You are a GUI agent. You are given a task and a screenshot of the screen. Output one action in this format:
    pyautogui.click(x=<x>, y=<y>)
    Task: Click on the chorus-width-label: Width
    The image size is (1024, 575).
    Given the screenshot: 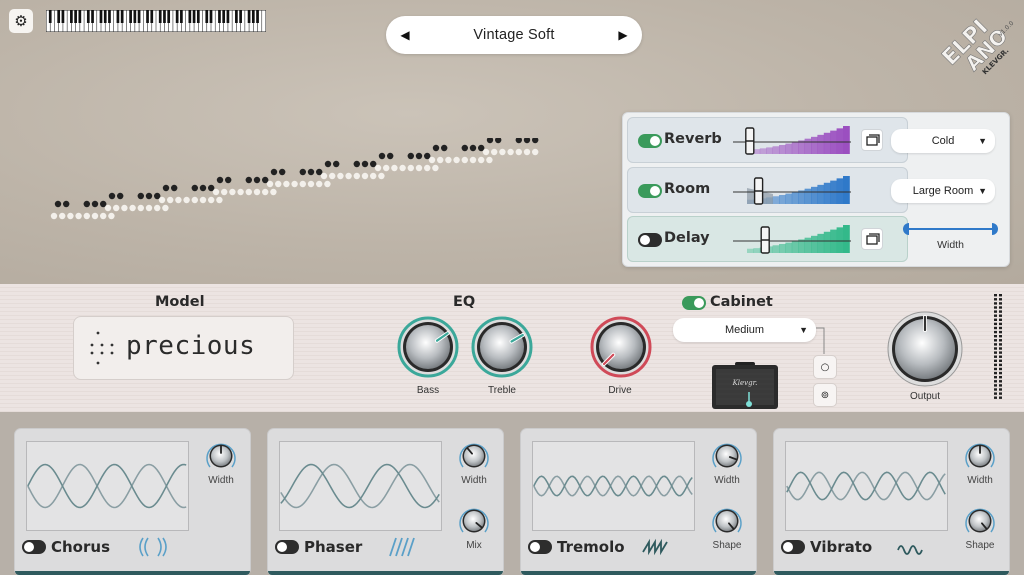 What is the action you would take?
    pyautogui.click(x=221, y=480)
    